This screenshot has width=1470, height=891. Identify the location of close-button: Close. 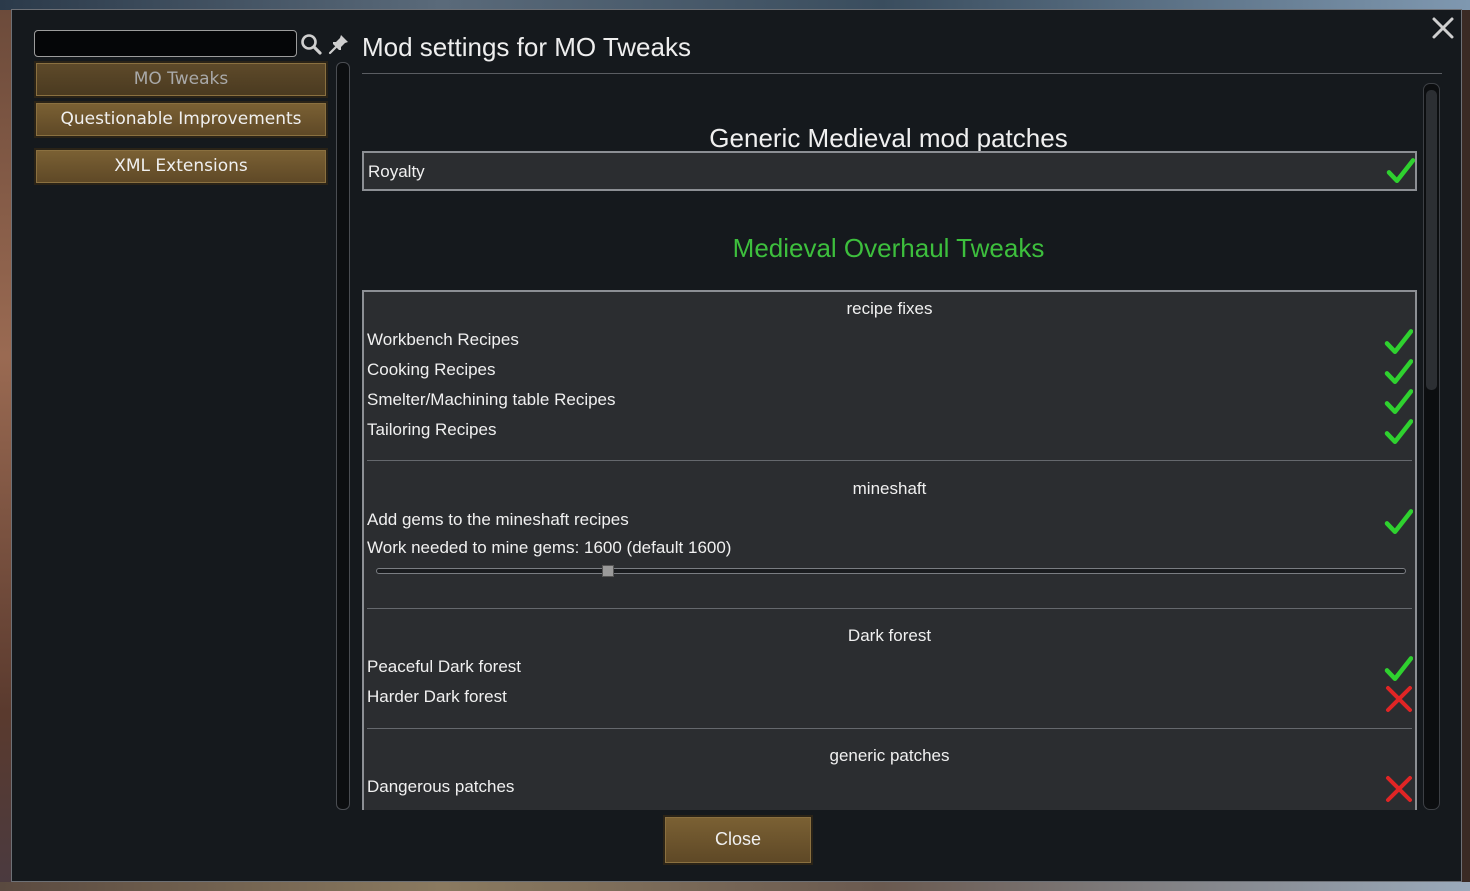
(738, 840).